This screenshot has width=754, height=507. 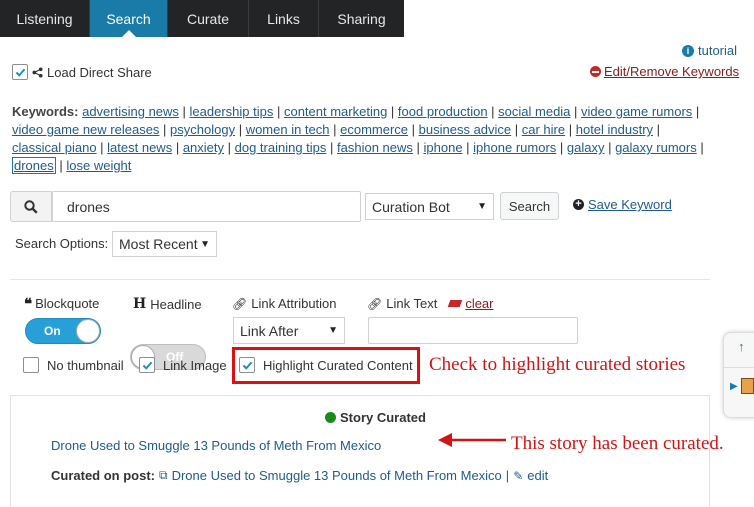 I want to click on divider, so click(x=360, y=279).